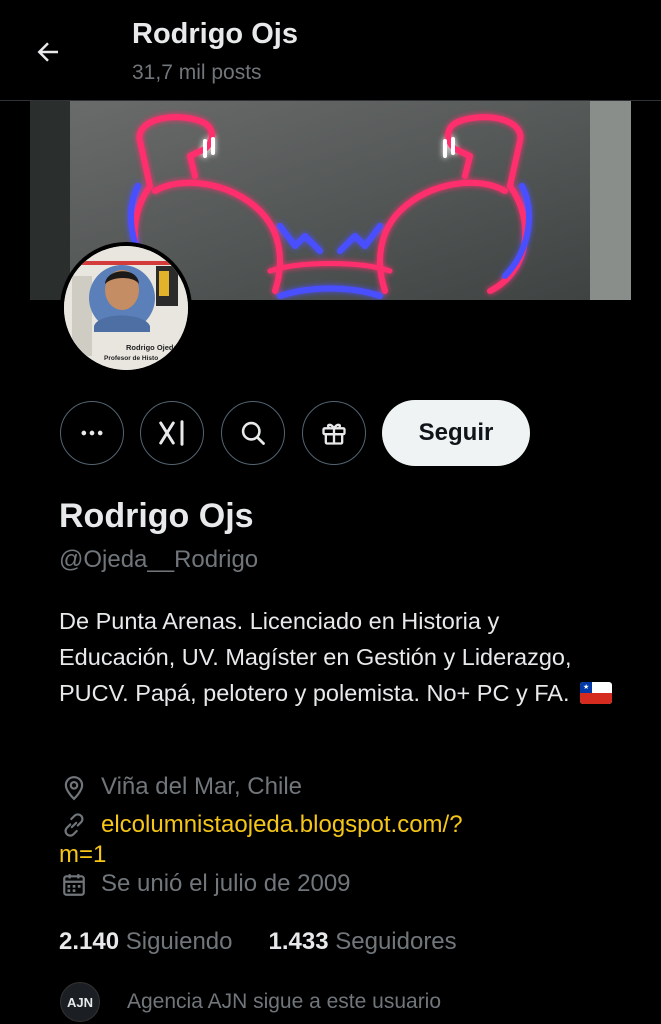 The image size is (661, 1024). What do you see at coordinates (152, 347) in the screenshot?
I see `avatar-caption-name: Rodrigo Ojeda` at bounding box center [152, 347].